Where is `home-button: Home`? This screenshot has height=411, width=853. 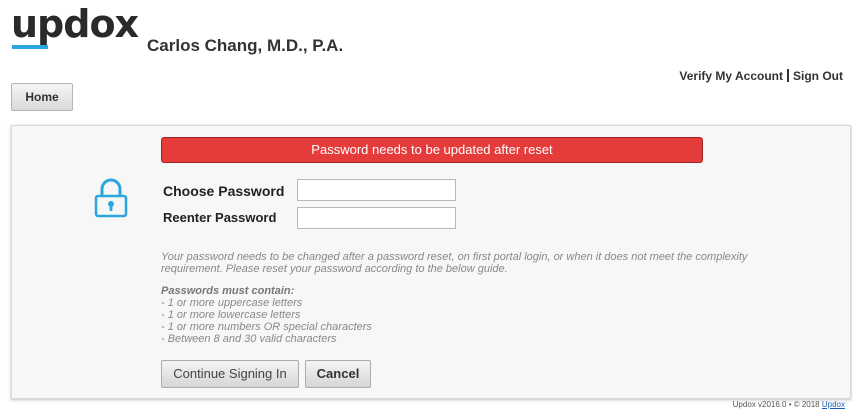
home-button: Home is located at coordinates (42, 97).